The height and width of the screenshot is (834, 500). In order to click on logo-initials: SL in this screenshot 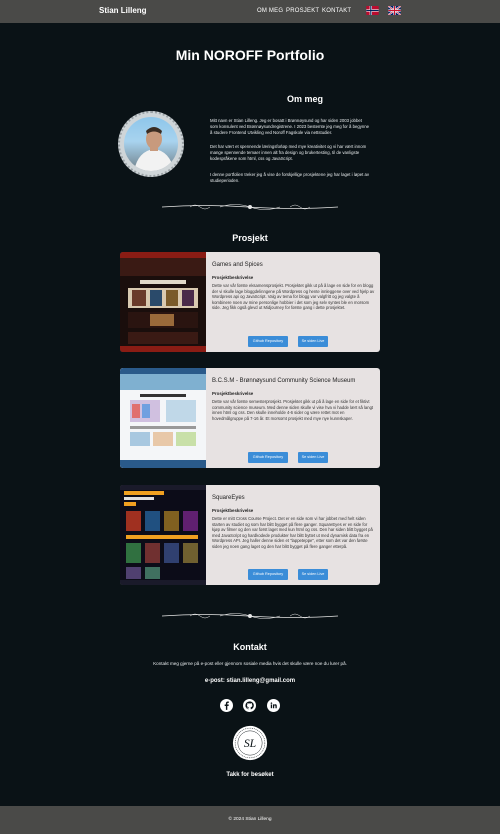, I will do `click(250, 743)`.